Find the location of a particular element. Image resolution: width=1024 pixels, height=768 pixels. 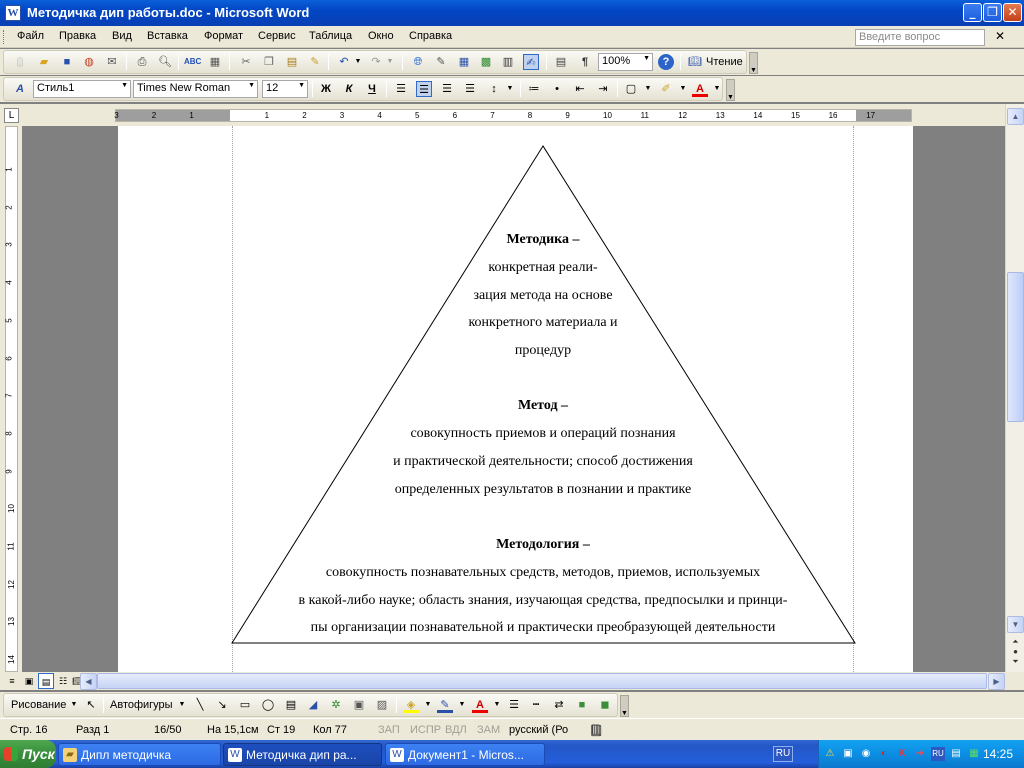

new-document-icon: ▯ is located at coordinates (20, 62).